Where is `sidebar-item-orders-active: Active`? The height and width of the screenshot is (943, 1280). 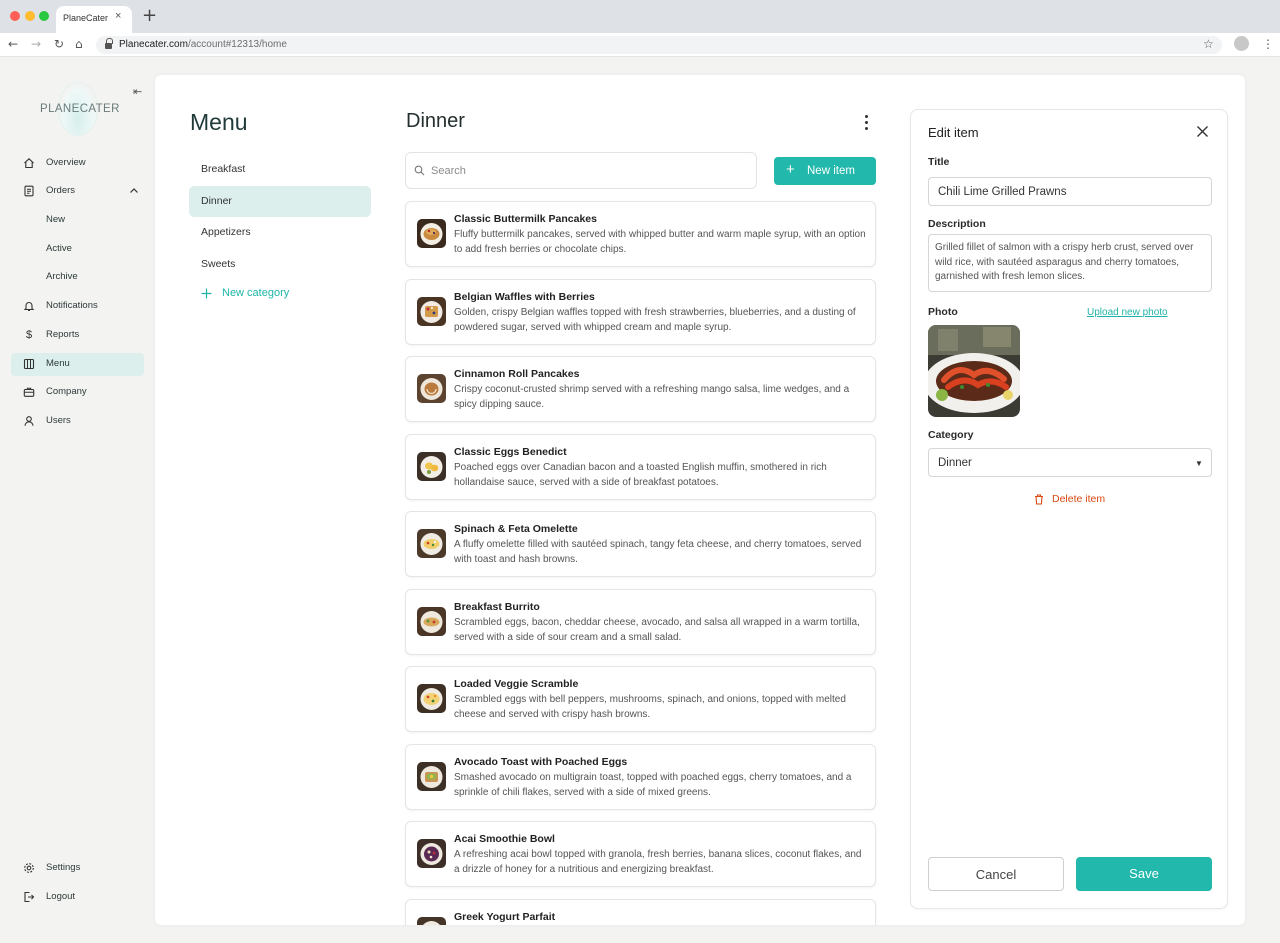 sidebar-item-orders-active: Active is located at coordinates (77, 249).